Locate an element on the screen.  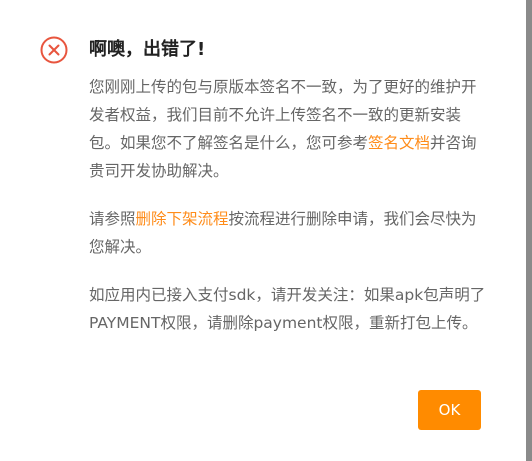
paragraph2-text: 请参照 is located at coordinates (112, 219).